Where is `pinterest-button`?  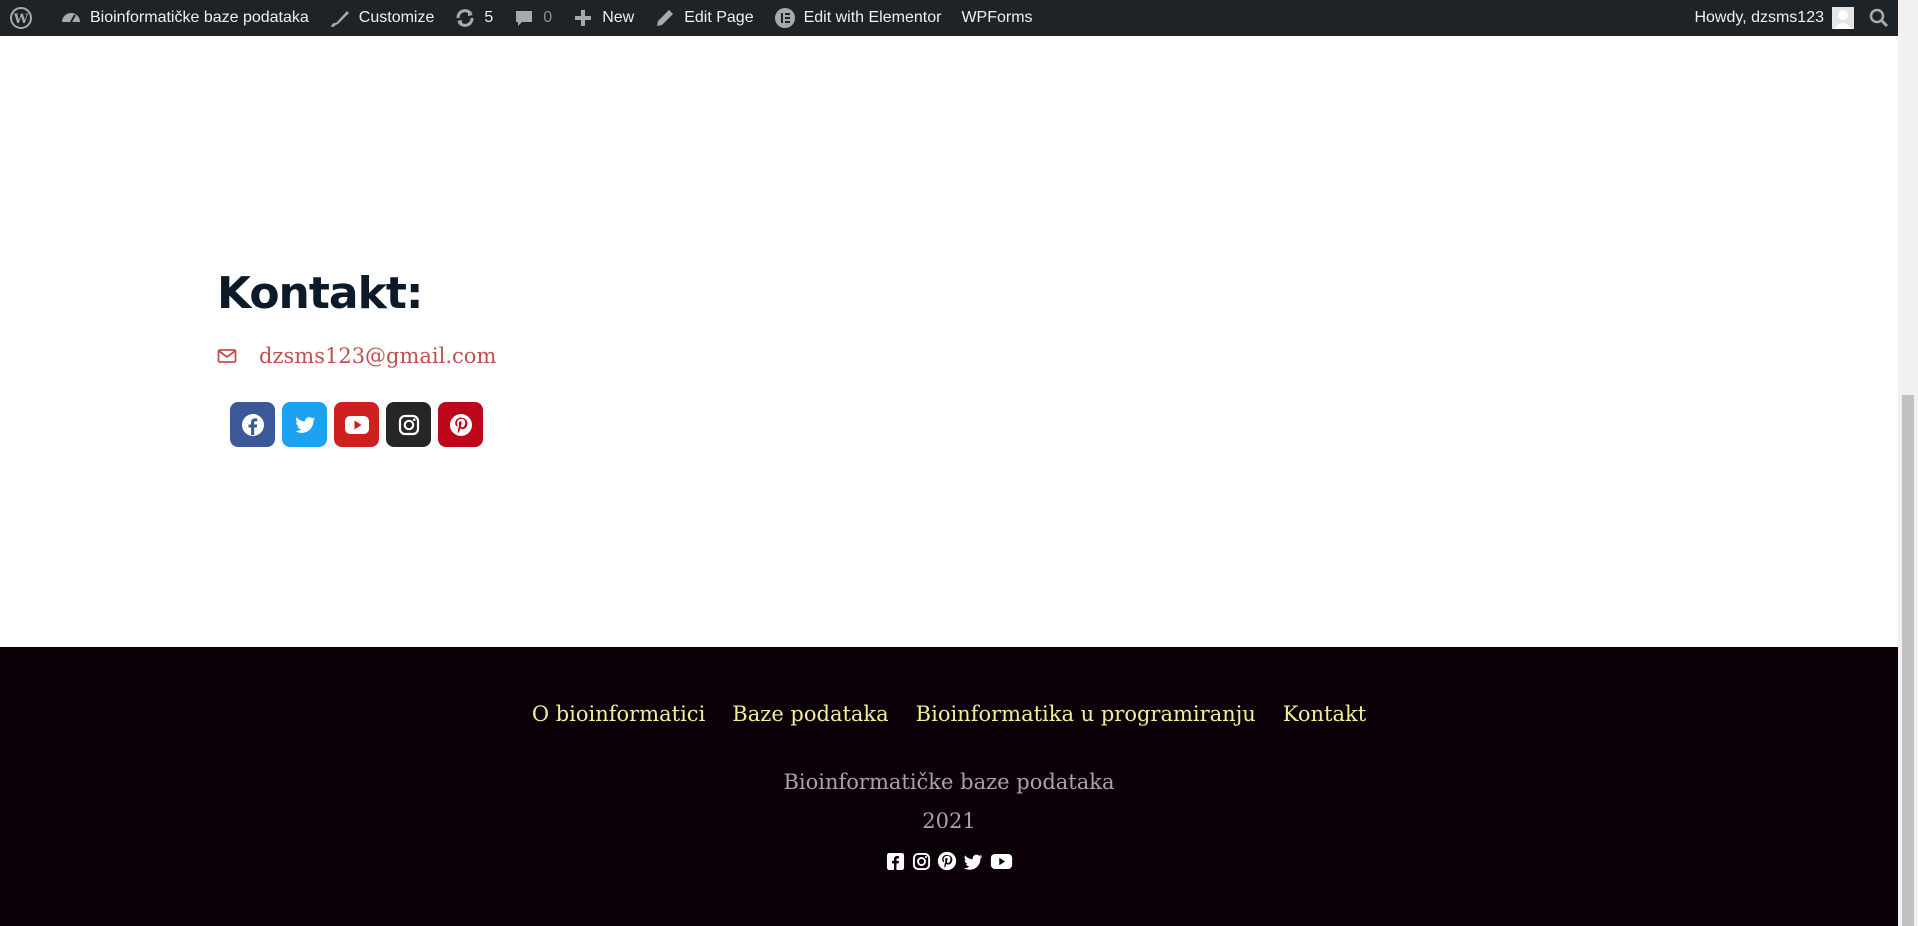 pinterest-button is located at coordinates (460, 424).